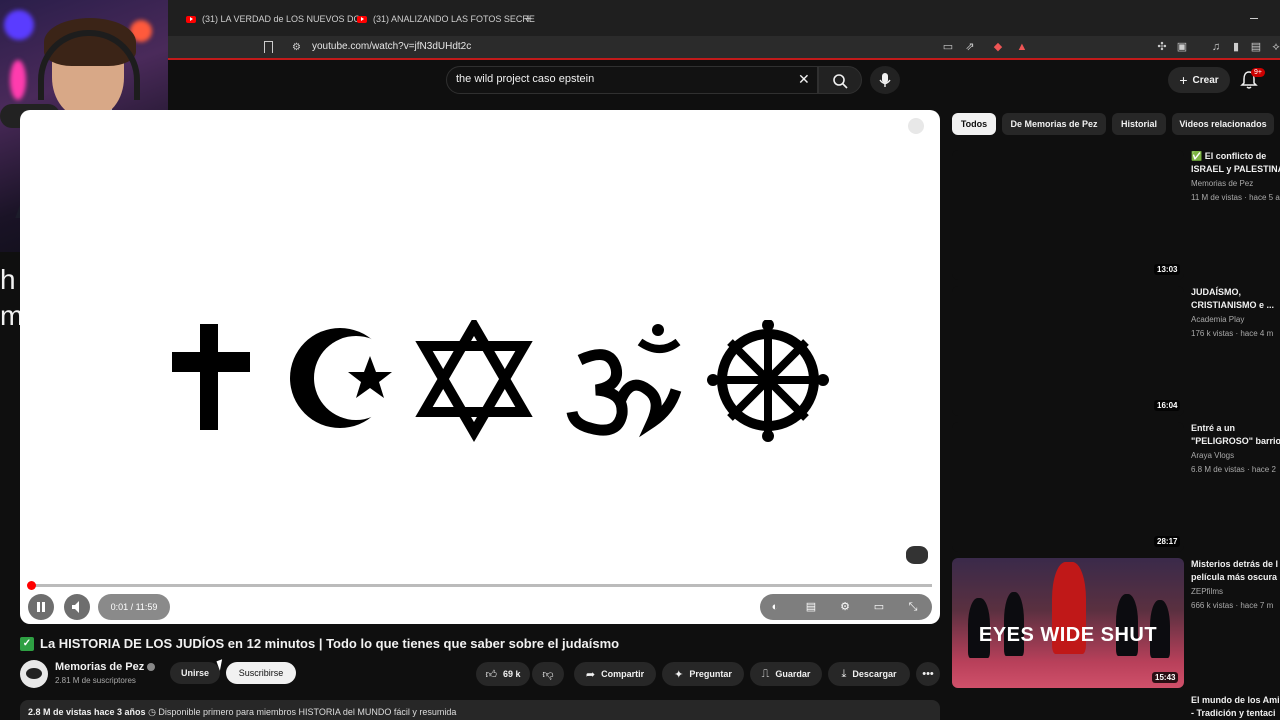  What do you see at coordinates (917, 555) in the screenshot?
I see `channel-watermark-icon` at bounding box center [917, 555].